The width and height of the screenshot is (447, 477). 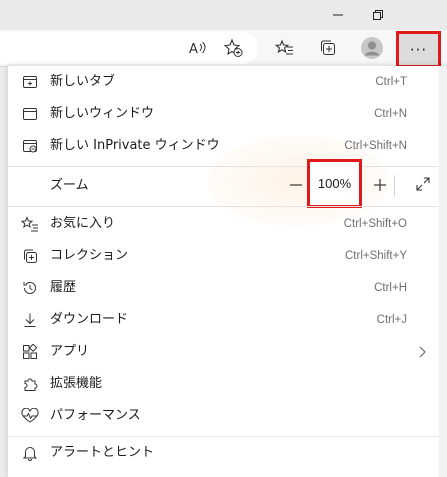 What do you see at coordinates (30, 453) in the screenshot?
I see `alerts-bell-icon` at bounding box center [30, 453].